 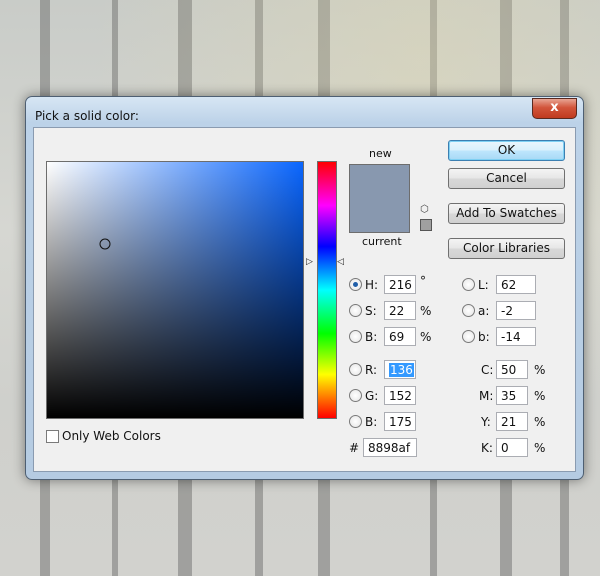 What do you see at coordinates (390, 447) in the screenshot?
I see `hex-input: 8898af` at bounding box center [390, 447].